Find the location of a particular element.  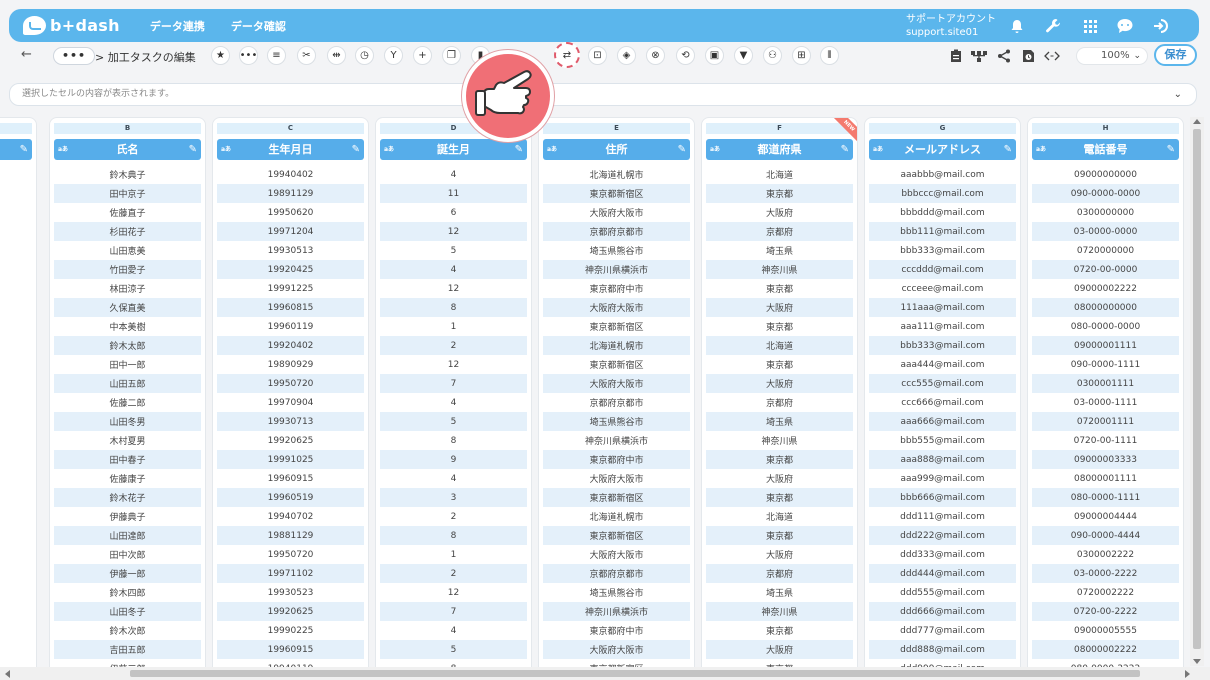

table-cell: 08000000000 is located at coordinates (1105, 307).